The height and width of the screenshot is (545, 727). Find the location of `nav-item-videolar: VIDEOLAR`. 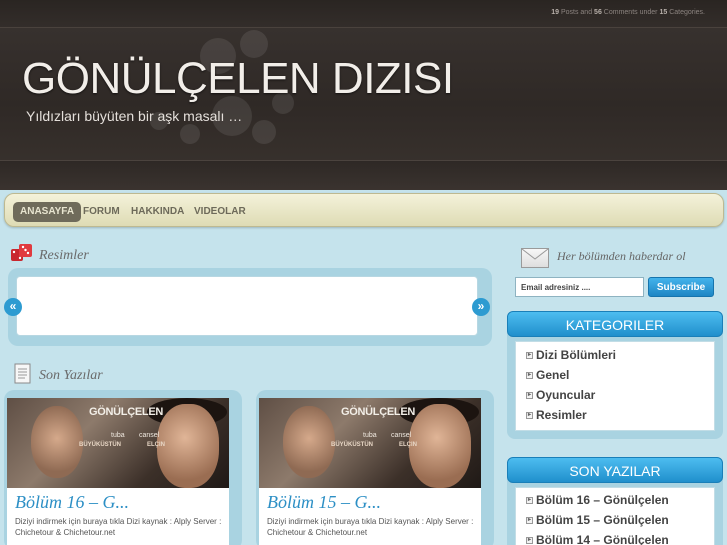

nav-item-videolar: VIDEOLAR is located at coordinates (220, 212).